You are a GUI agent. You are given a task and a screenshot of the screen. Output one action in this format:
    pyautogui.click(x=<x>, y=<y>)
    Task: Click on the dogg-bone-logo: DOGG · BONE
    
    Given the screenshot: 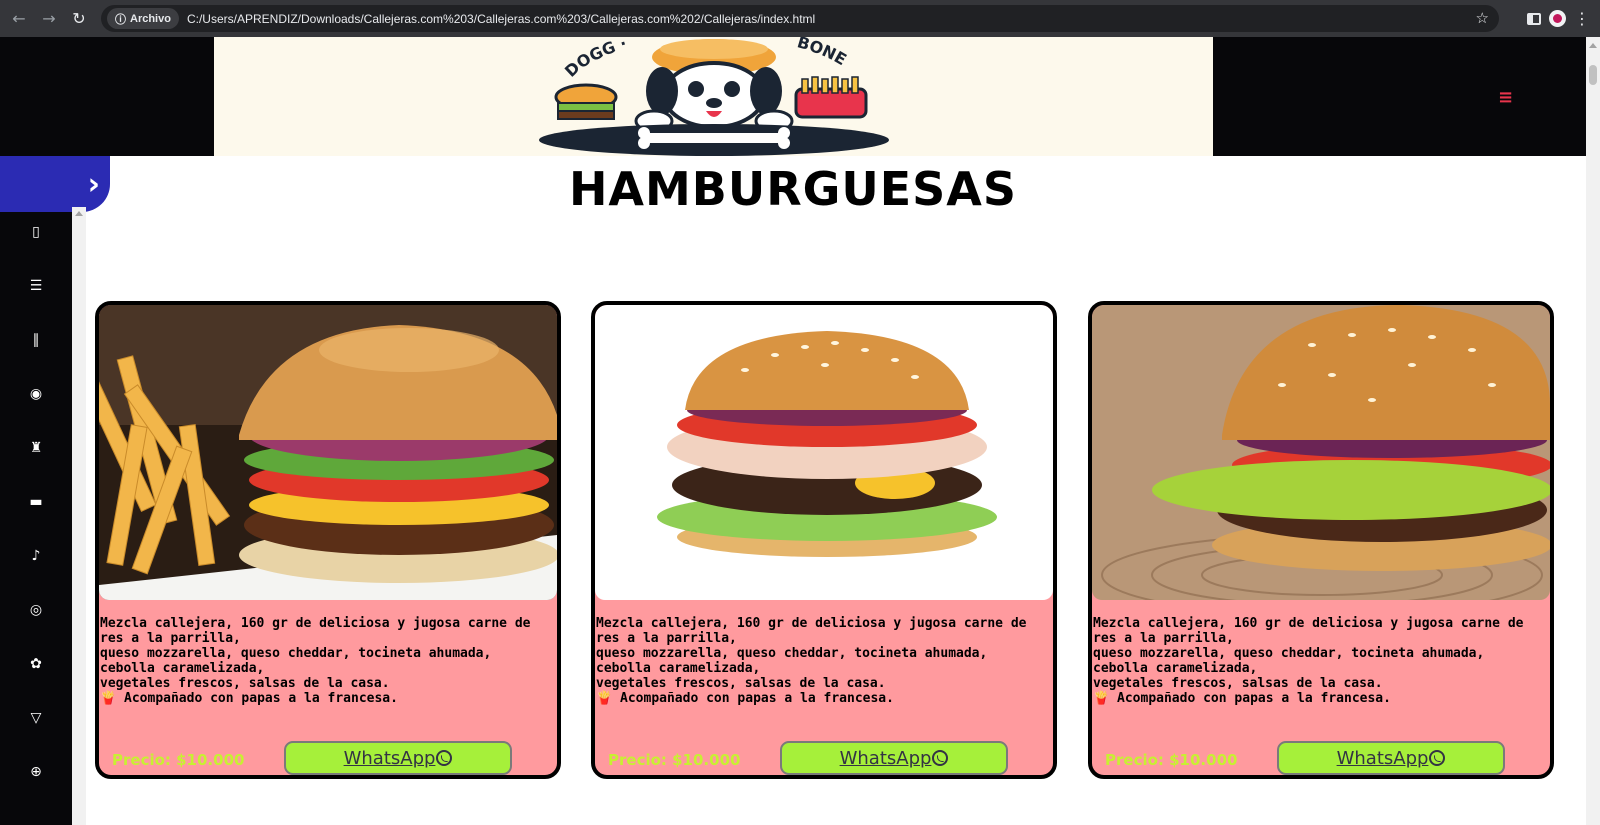 What is the action you would take?
    pyautogui.click(x=714, y=96)
    